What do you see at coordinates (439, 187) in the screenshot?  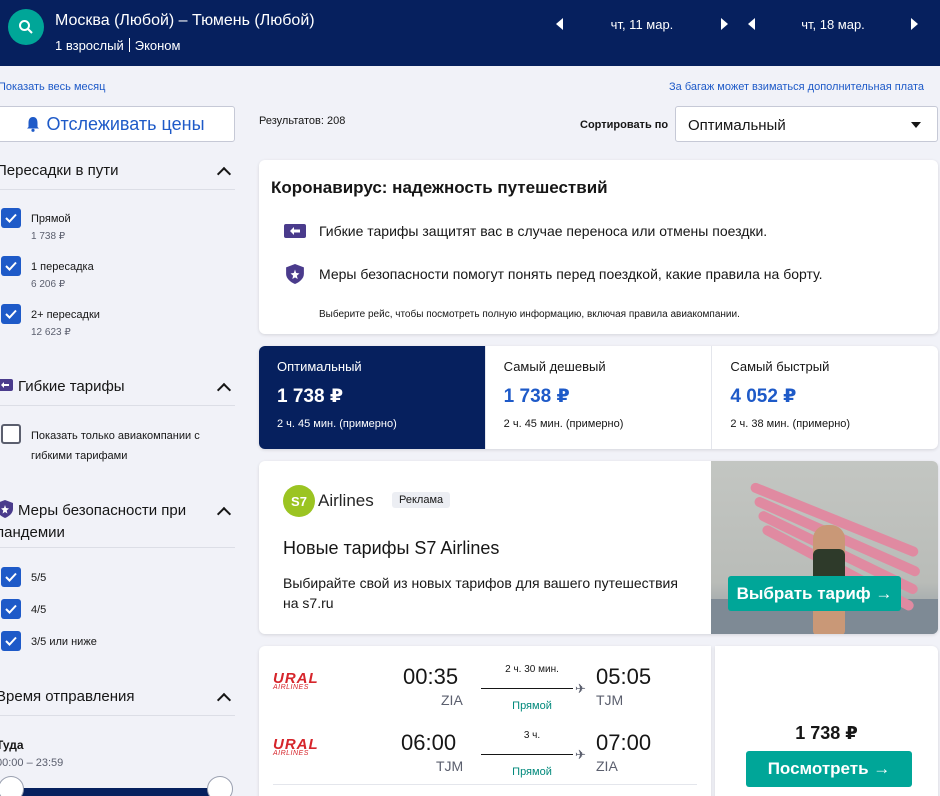 I see `covid-card-title: Коронавирус: надежность путешествий` at bounding box center [439, 187].